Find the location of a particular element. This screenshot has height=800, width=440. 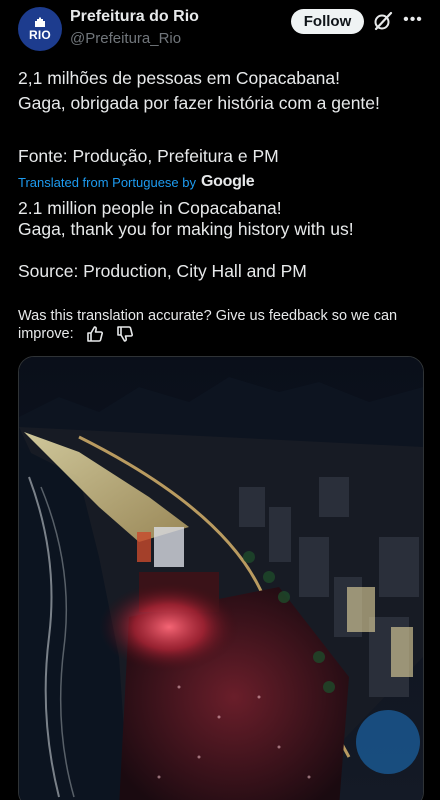

account-name: Prefeitura do Rio is located at coordinates (134, 17).